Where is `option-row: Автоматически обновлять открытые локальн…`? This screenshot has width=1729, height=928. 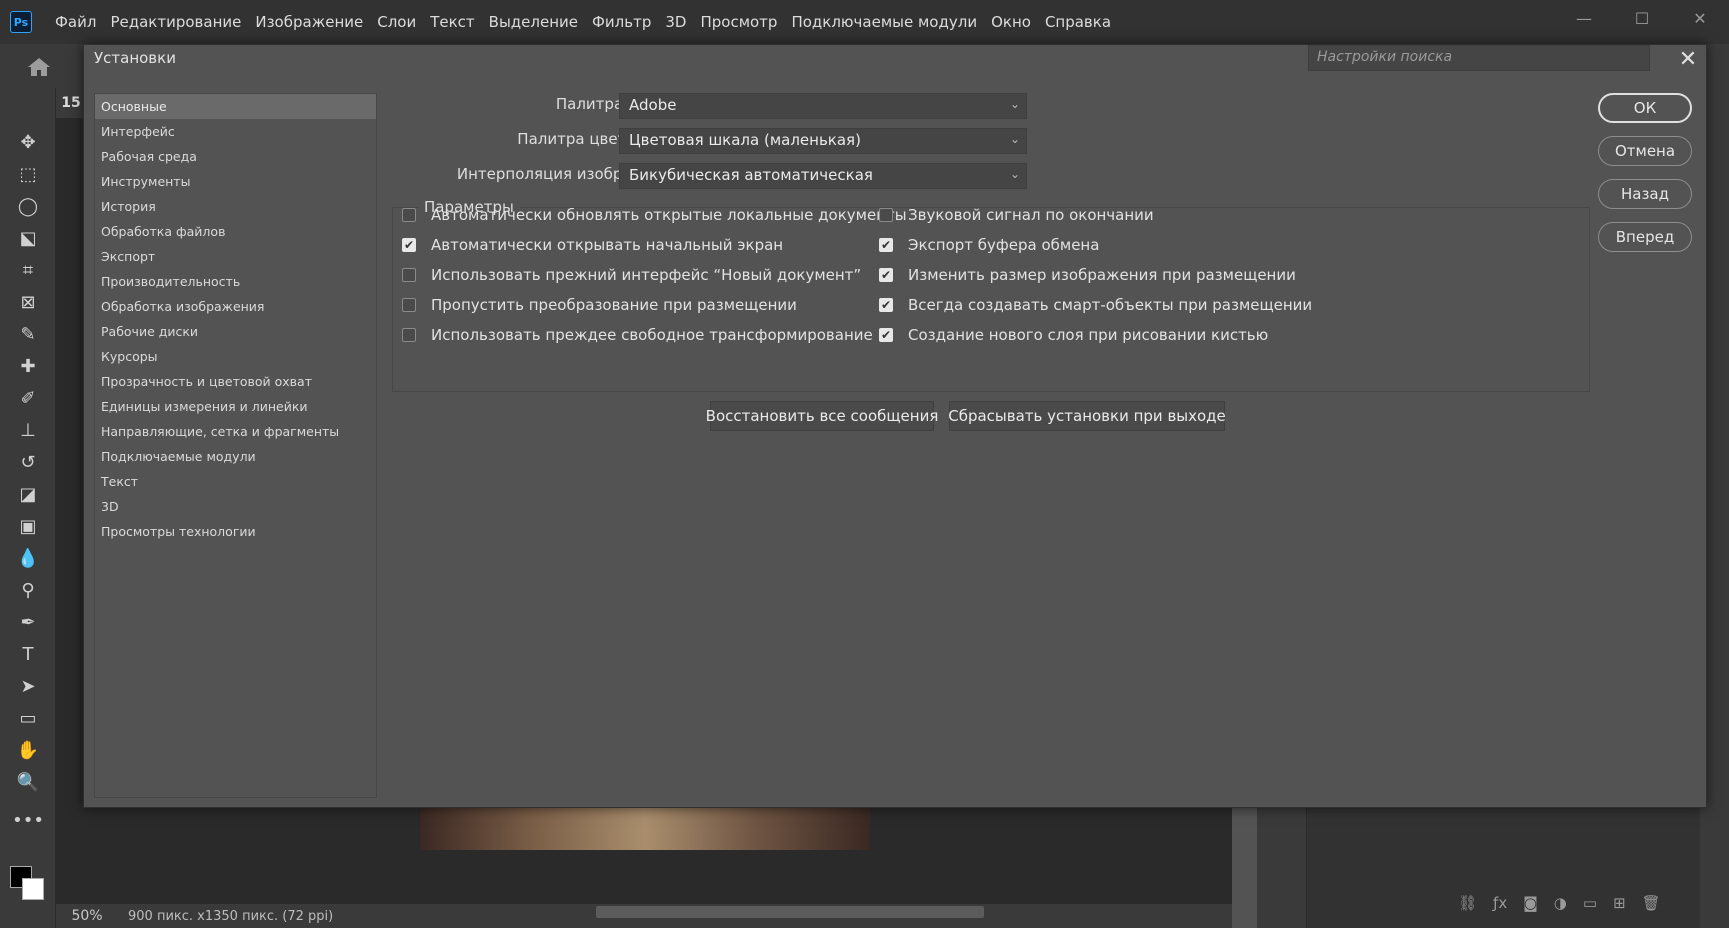
option-row: Автоматически обновлять открытые локальн… is located at coordinates (654, 215).